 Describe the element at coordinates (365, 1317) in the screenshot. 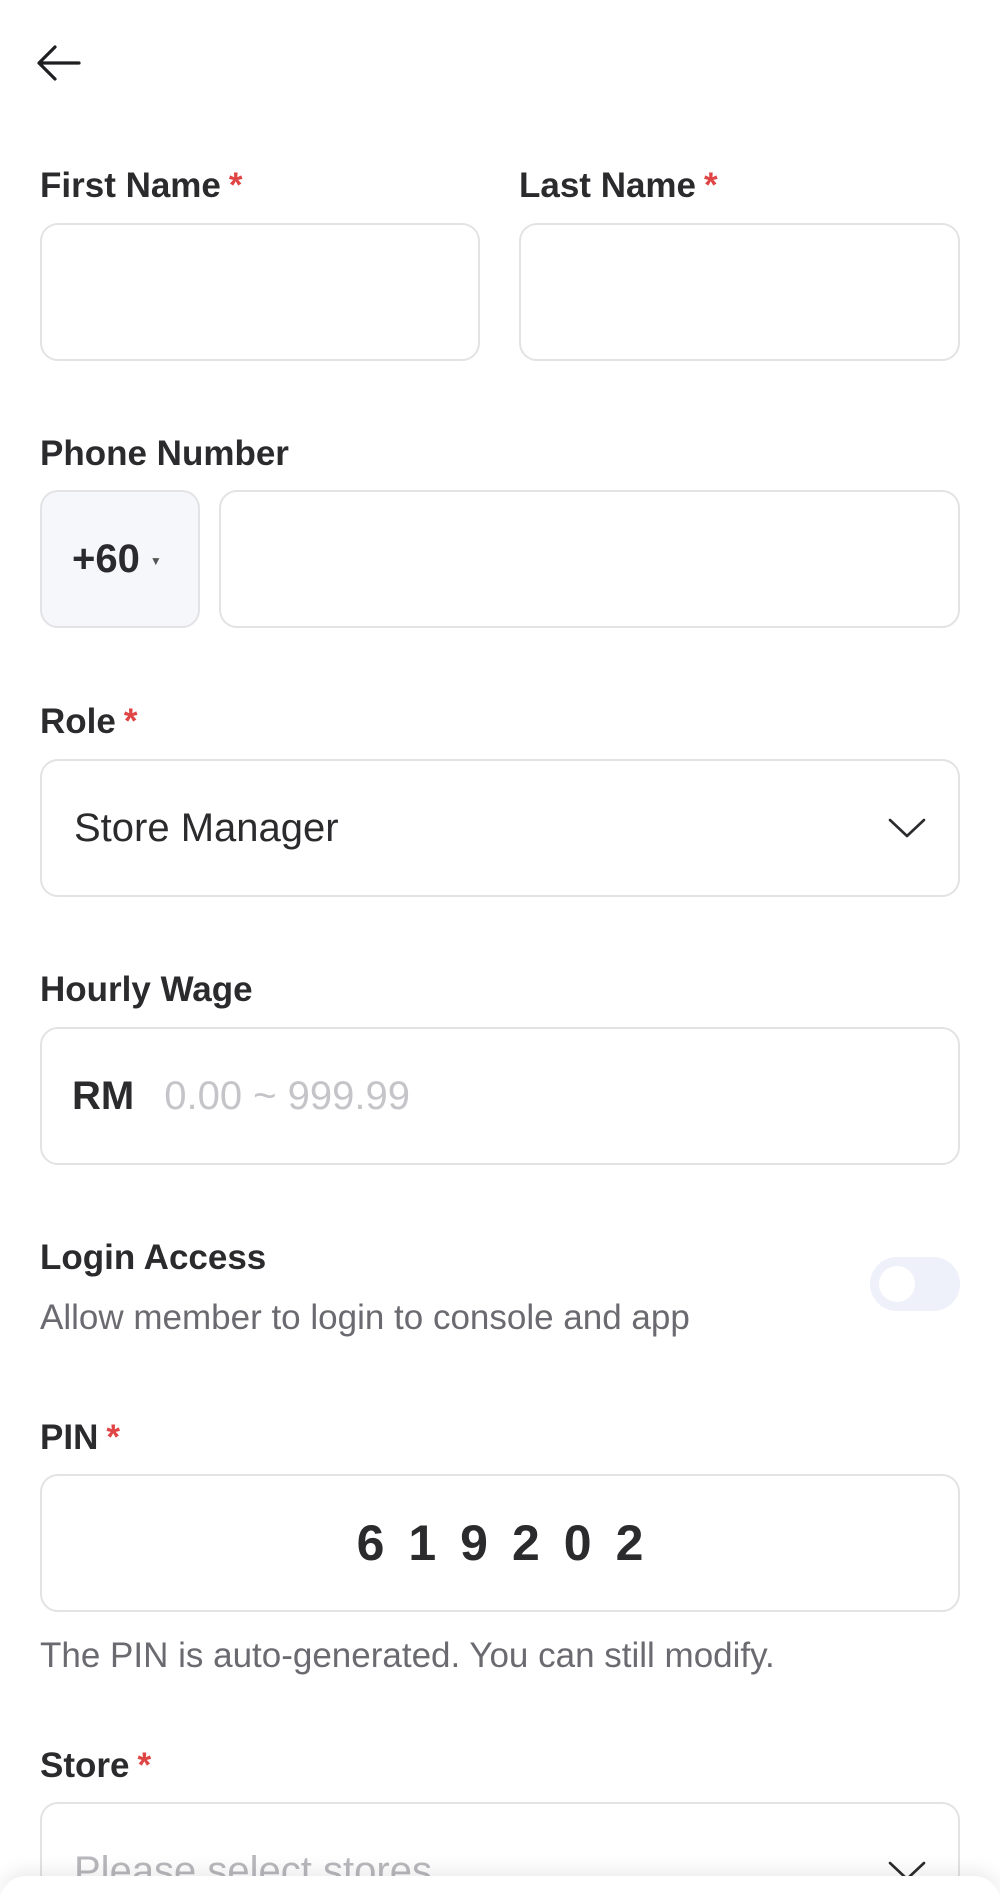

I see `login-access-description: Allow member to login to console and app` at that location.